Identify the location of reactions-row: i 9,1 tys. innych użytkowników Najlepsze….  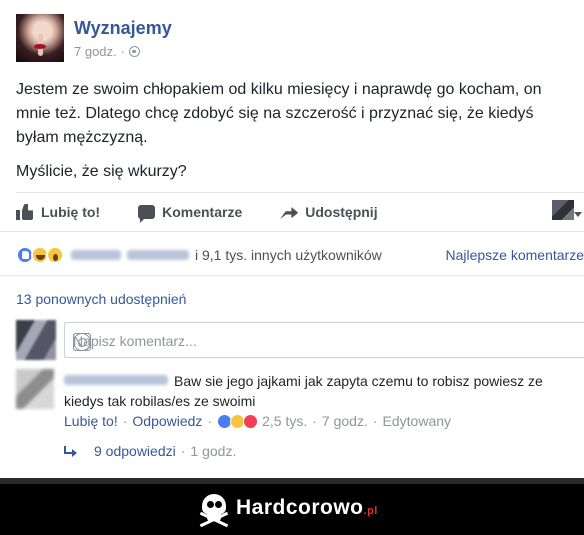
(300, 255).